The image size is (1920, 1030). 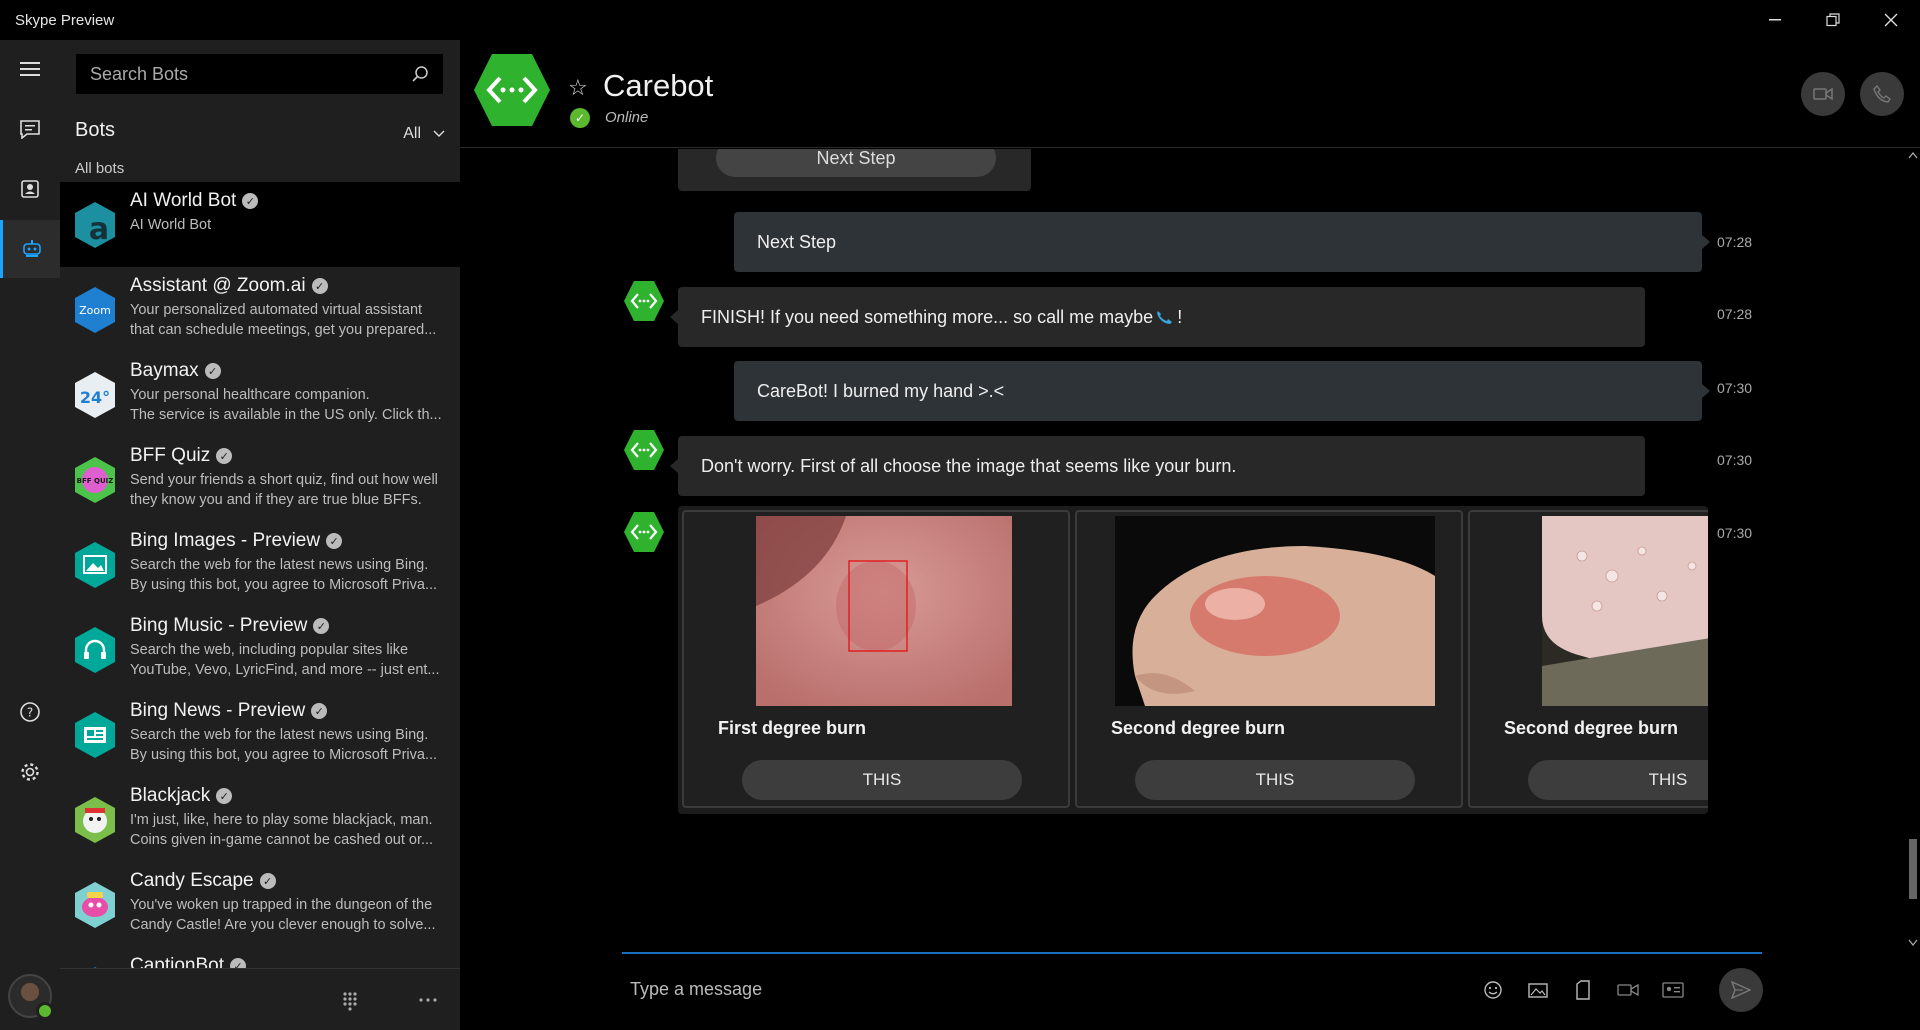 What do you see at coordinates (260, 999) in the screenshot?
I see `sidebar-footer` at bounding box center [260, 999].